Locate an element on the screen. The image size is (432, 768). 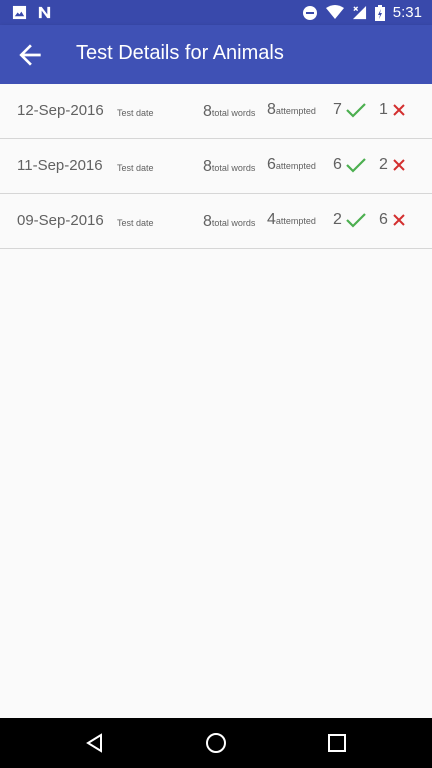
wrong-count: 6 is located at coordinates (392, 220).